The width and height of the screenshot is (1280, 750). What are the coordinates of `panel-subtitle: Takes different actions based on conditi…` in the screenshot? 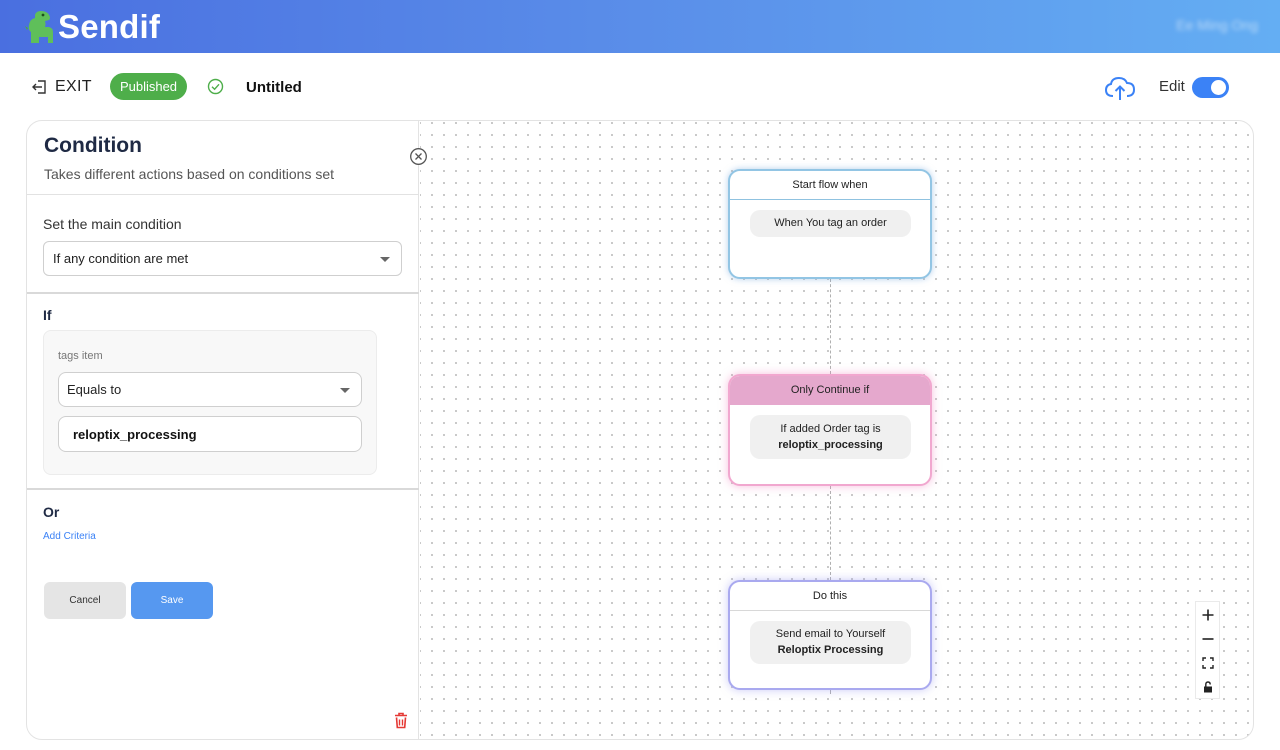 It's located at (189, 174).